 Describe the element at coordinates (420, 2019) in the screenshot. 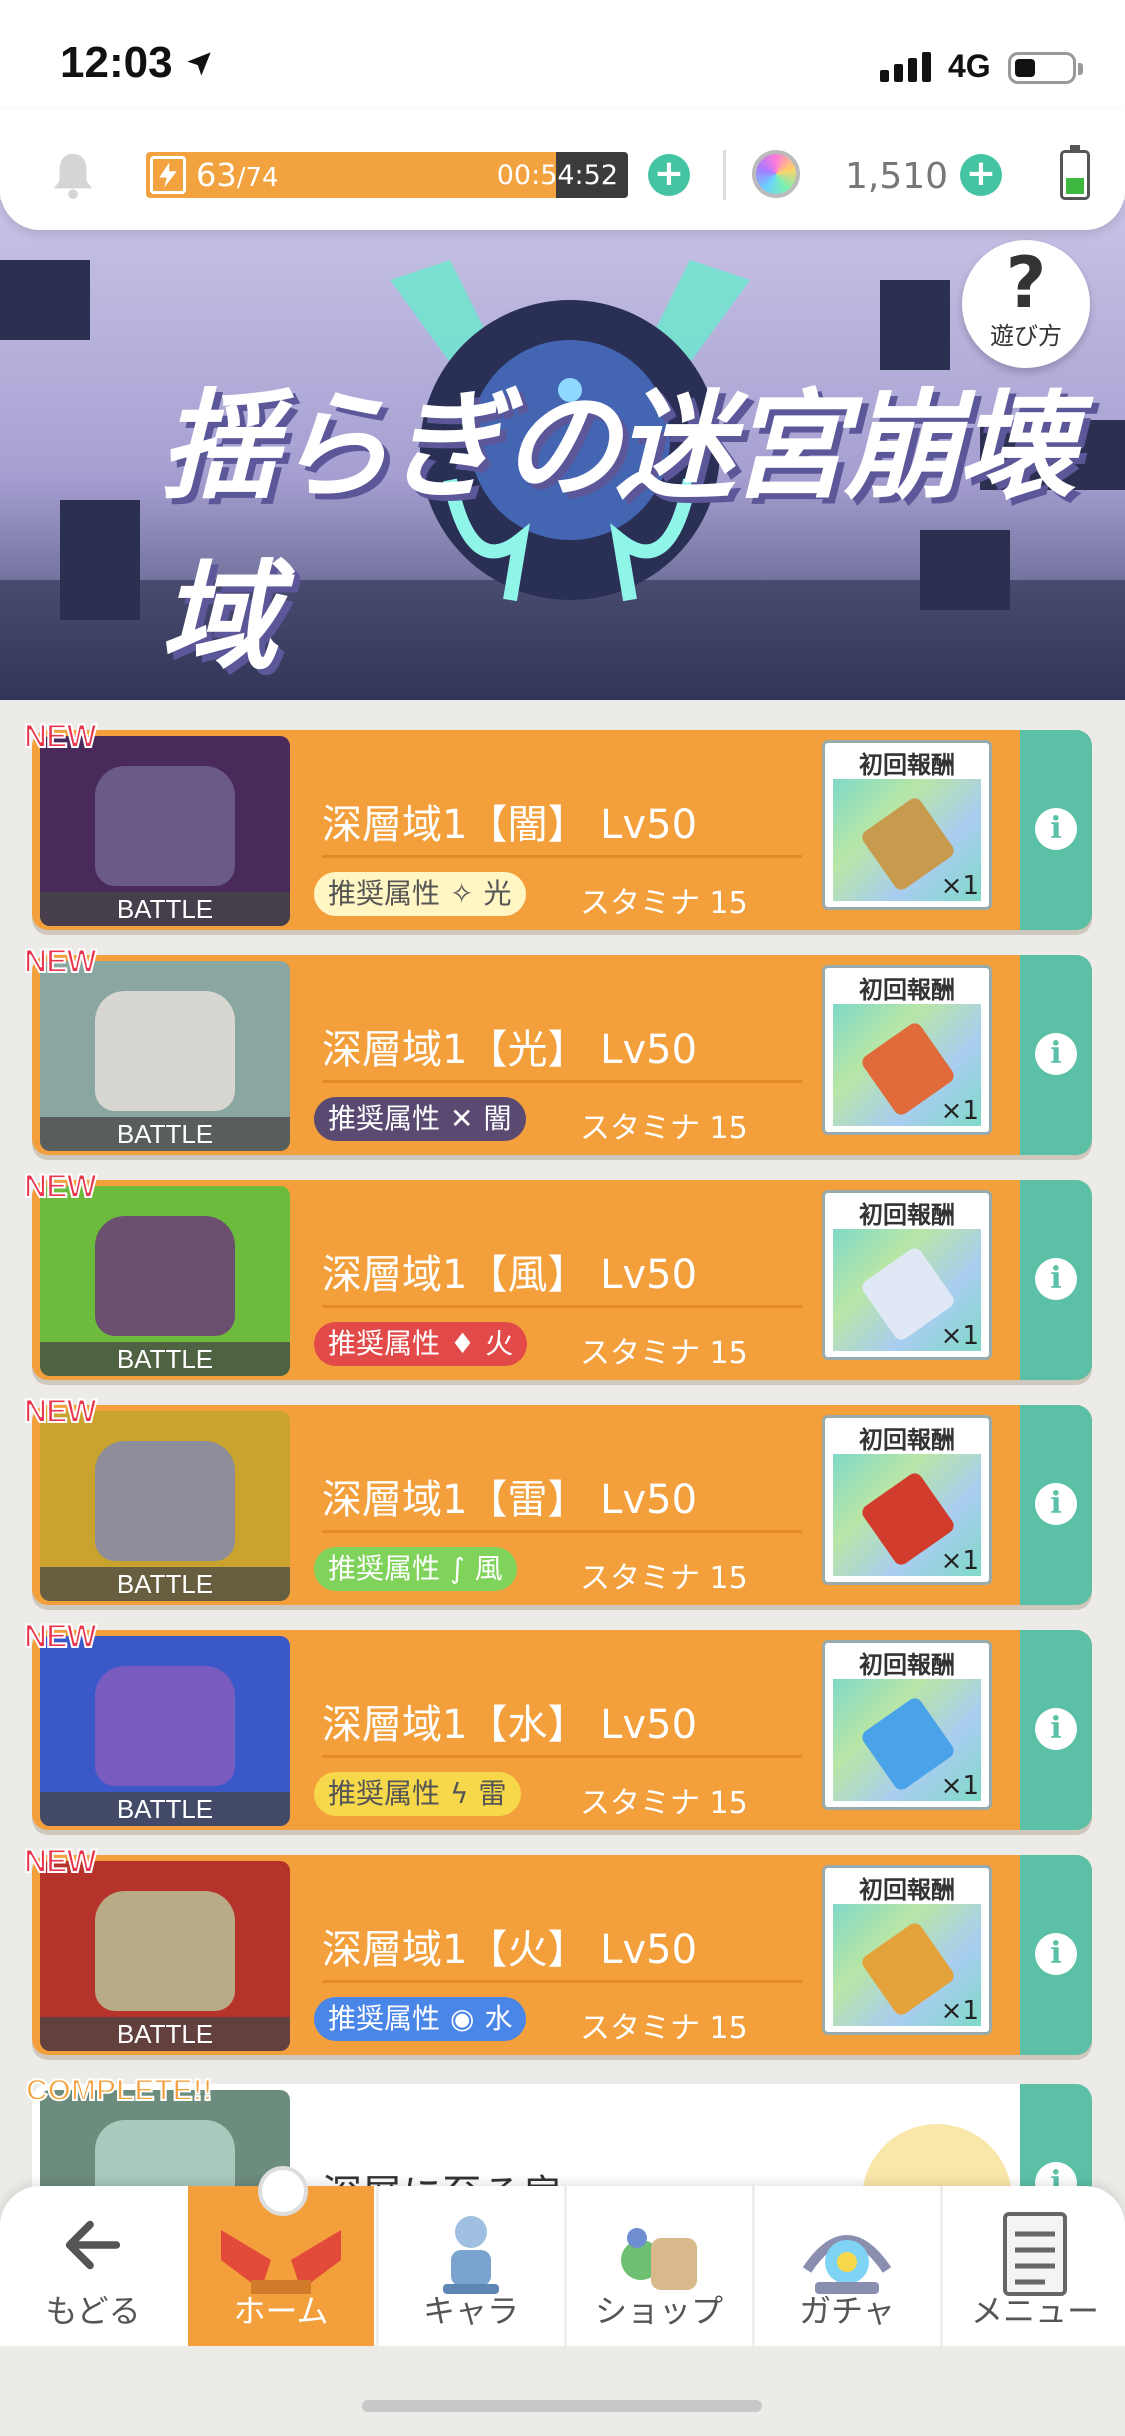

I see `recommended-attribute: 推奨属性 ◉ 水` at that location.